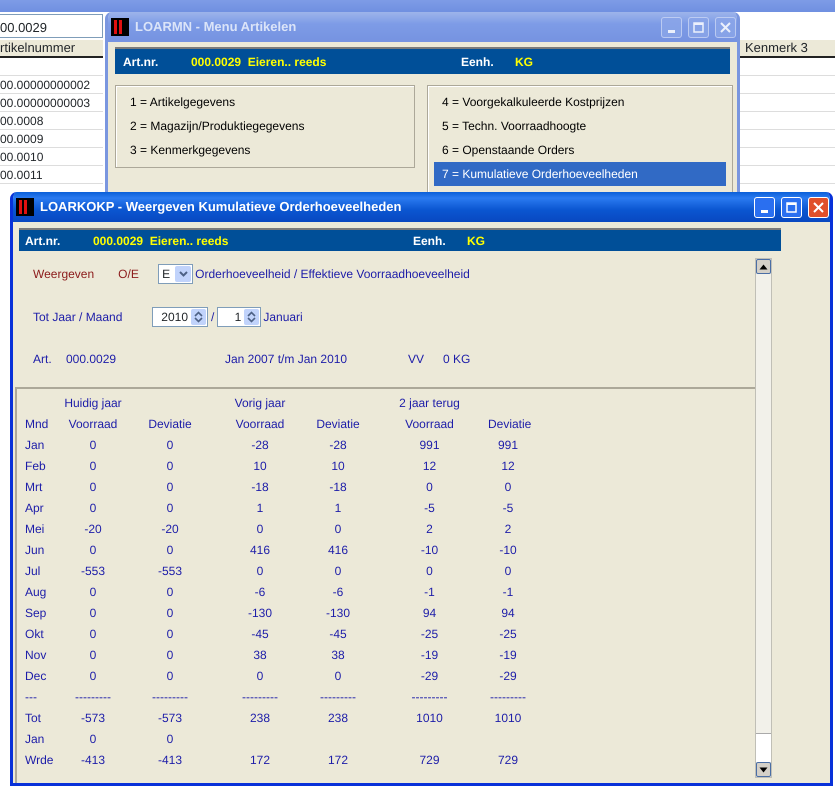  What do you see at coordinates (265, 126) in the screenshot?
I see `menu-option: 2 = Magazijn/Produktiegegevens` at bounding box center [265, 126].